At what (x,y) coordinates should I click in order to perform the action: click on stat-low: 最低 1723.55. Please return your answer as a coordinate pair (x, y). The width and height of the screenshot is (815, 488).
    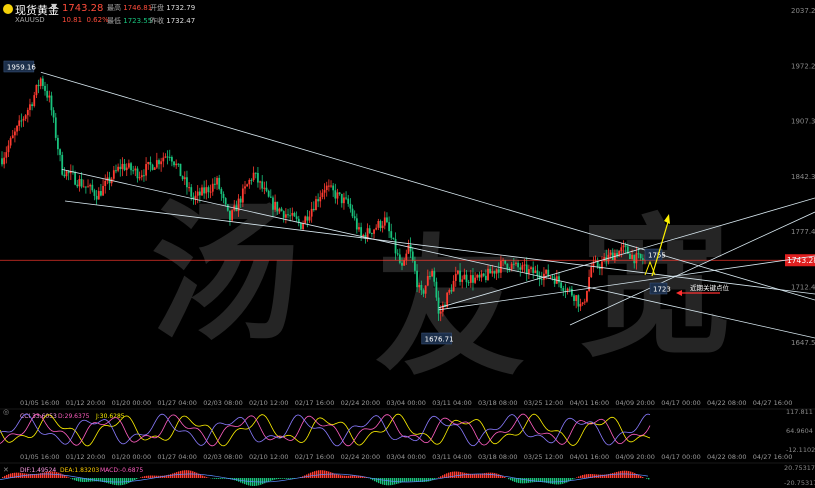
    Looking at the image, I should click on (130, 21).